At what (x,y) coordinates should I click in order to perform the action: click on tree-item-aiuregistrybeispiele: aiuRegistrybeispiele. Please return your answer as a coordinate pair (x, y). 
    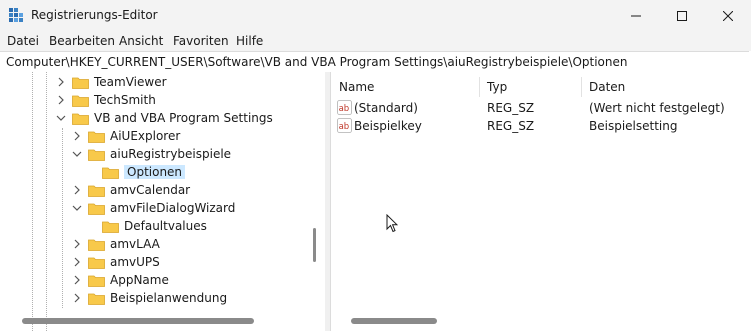
    Looking at the image, I should click on (151, 154).